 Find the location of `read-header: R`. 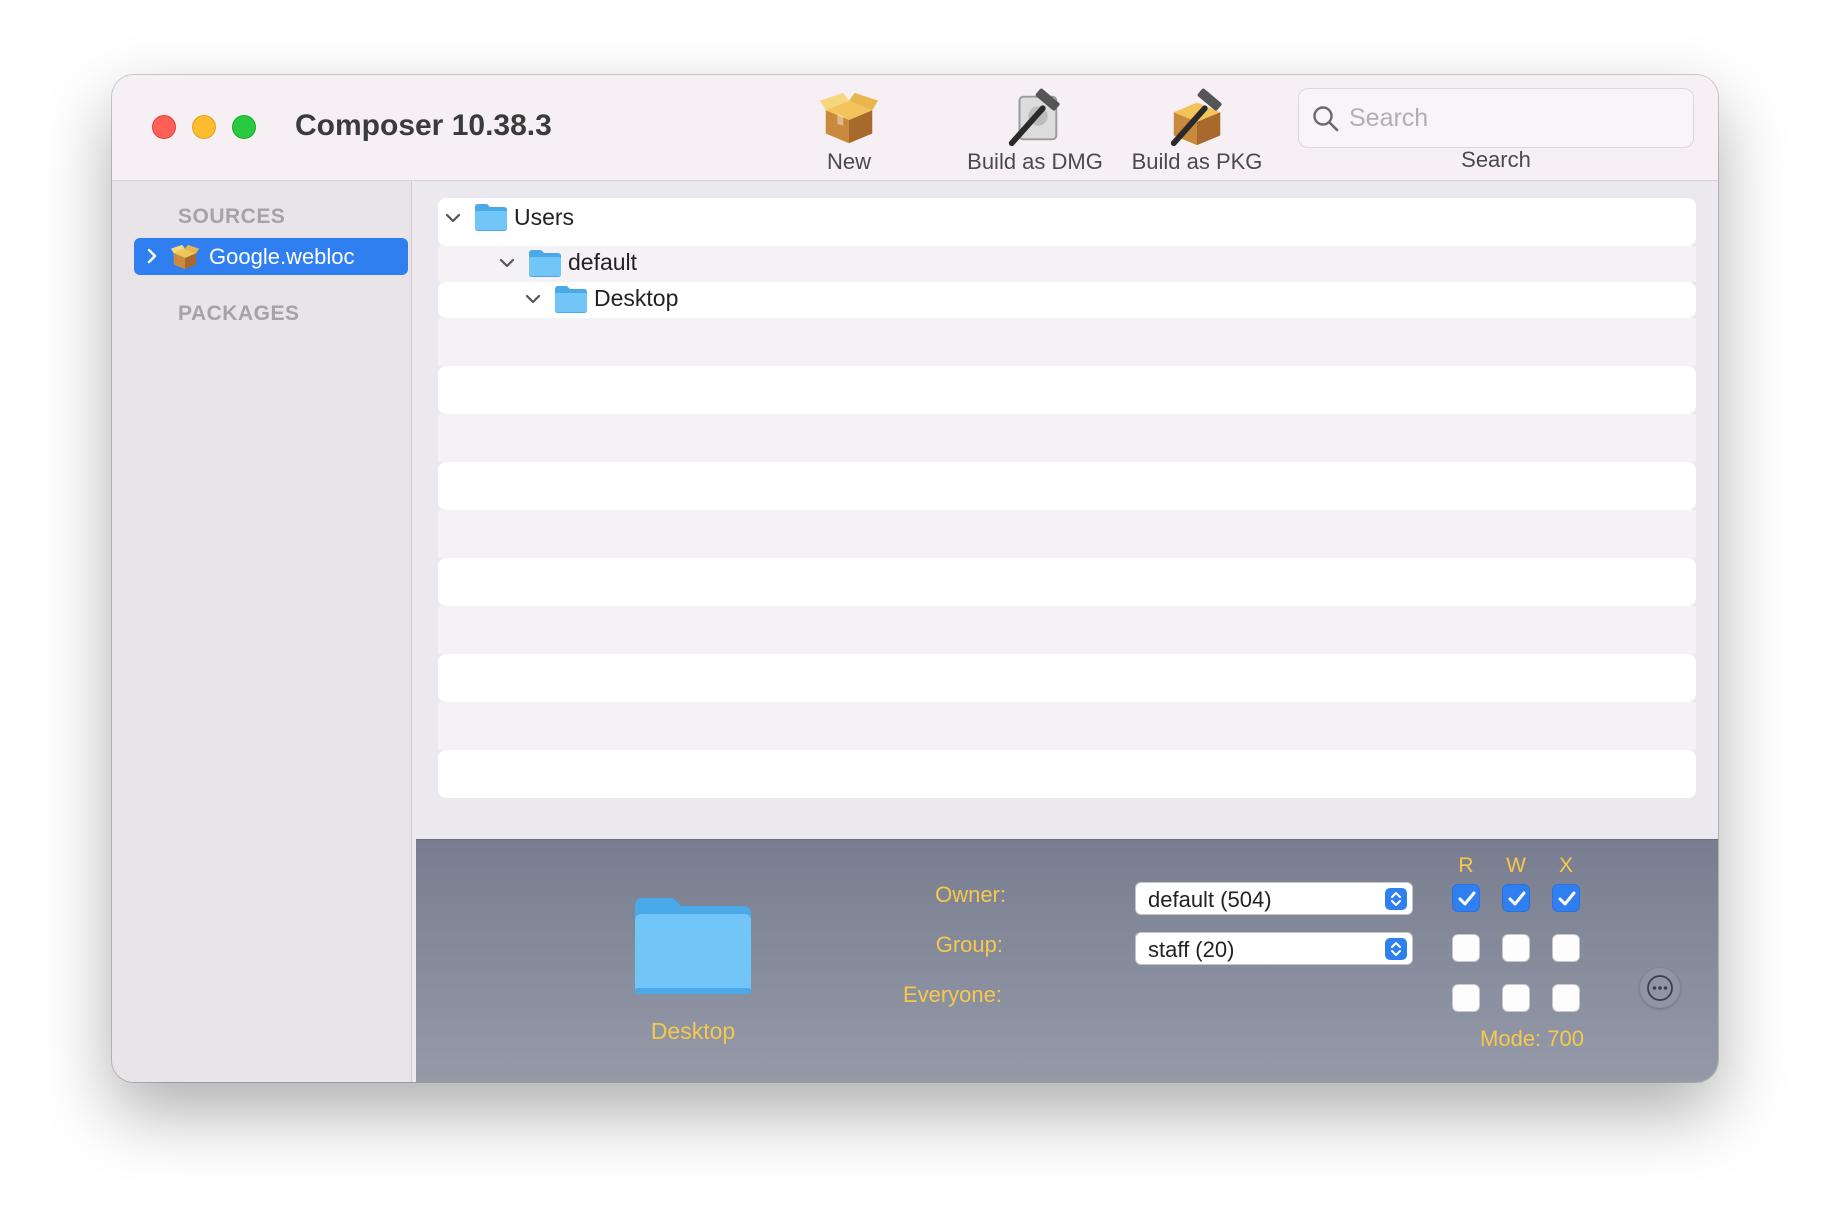

read-header: R is located at coordinates (1466, 865).